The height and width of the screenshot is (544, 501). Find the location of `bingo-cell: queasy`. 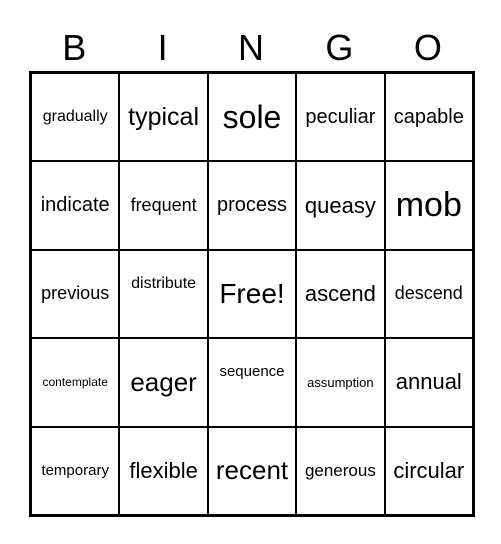

bingo-cell: queasy is located at coordinates (340, 205).